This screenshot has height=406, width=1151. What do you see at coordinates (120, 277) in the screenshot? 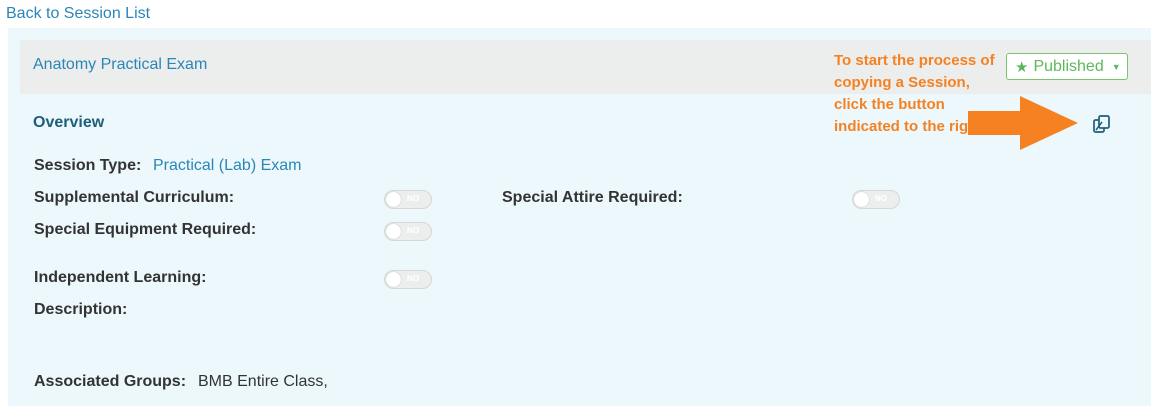
I see `independent-learning-label: Independent Learning:` at bounding box center [120, 277].